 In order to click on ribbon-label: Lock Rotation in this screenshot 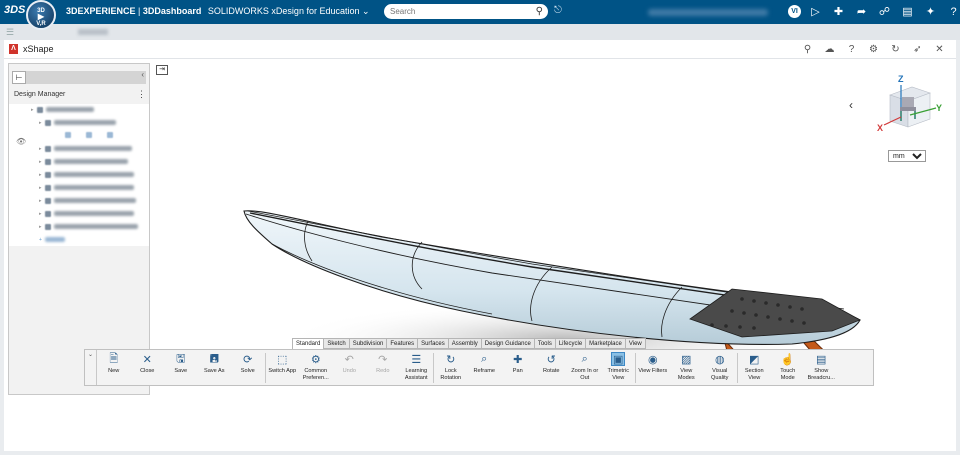, I will do `click(451, 374)`.